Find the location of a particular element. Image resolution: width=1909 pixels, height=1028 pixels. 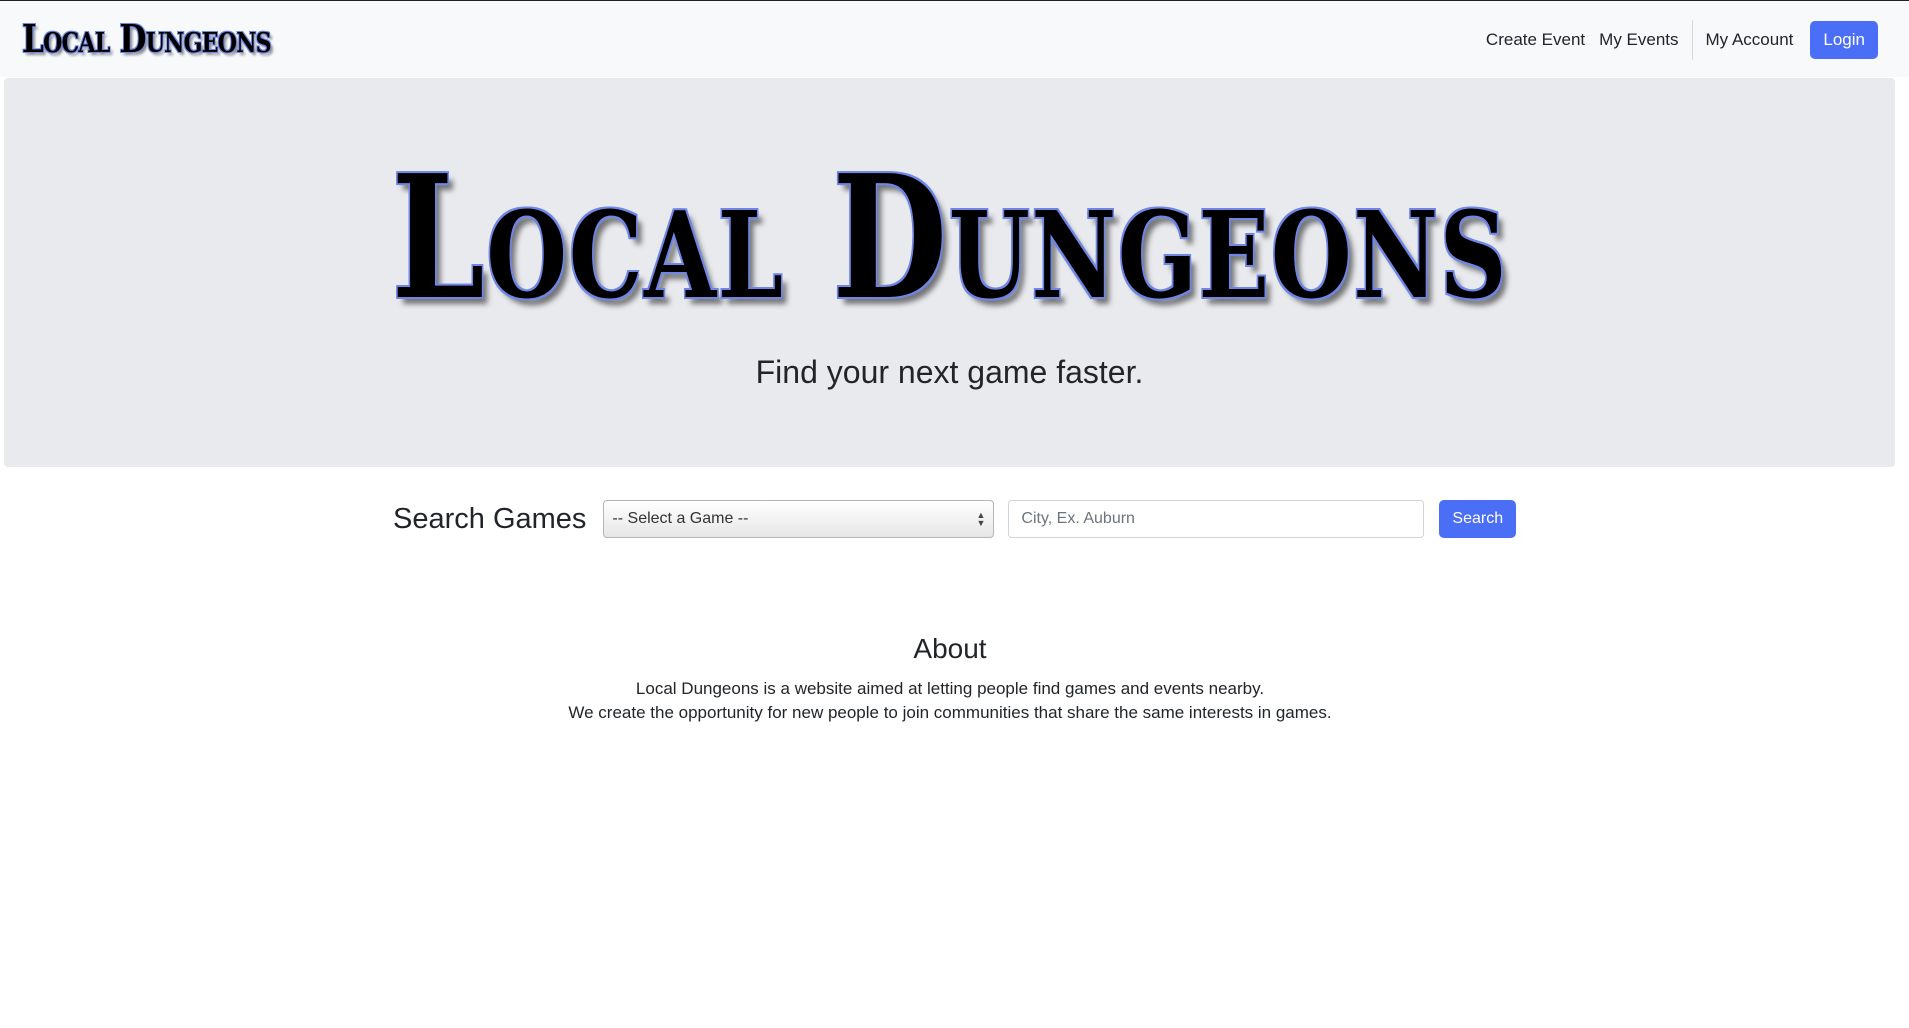

hero-logo-text: Local Dungeons is located at coordinates (949, 238).